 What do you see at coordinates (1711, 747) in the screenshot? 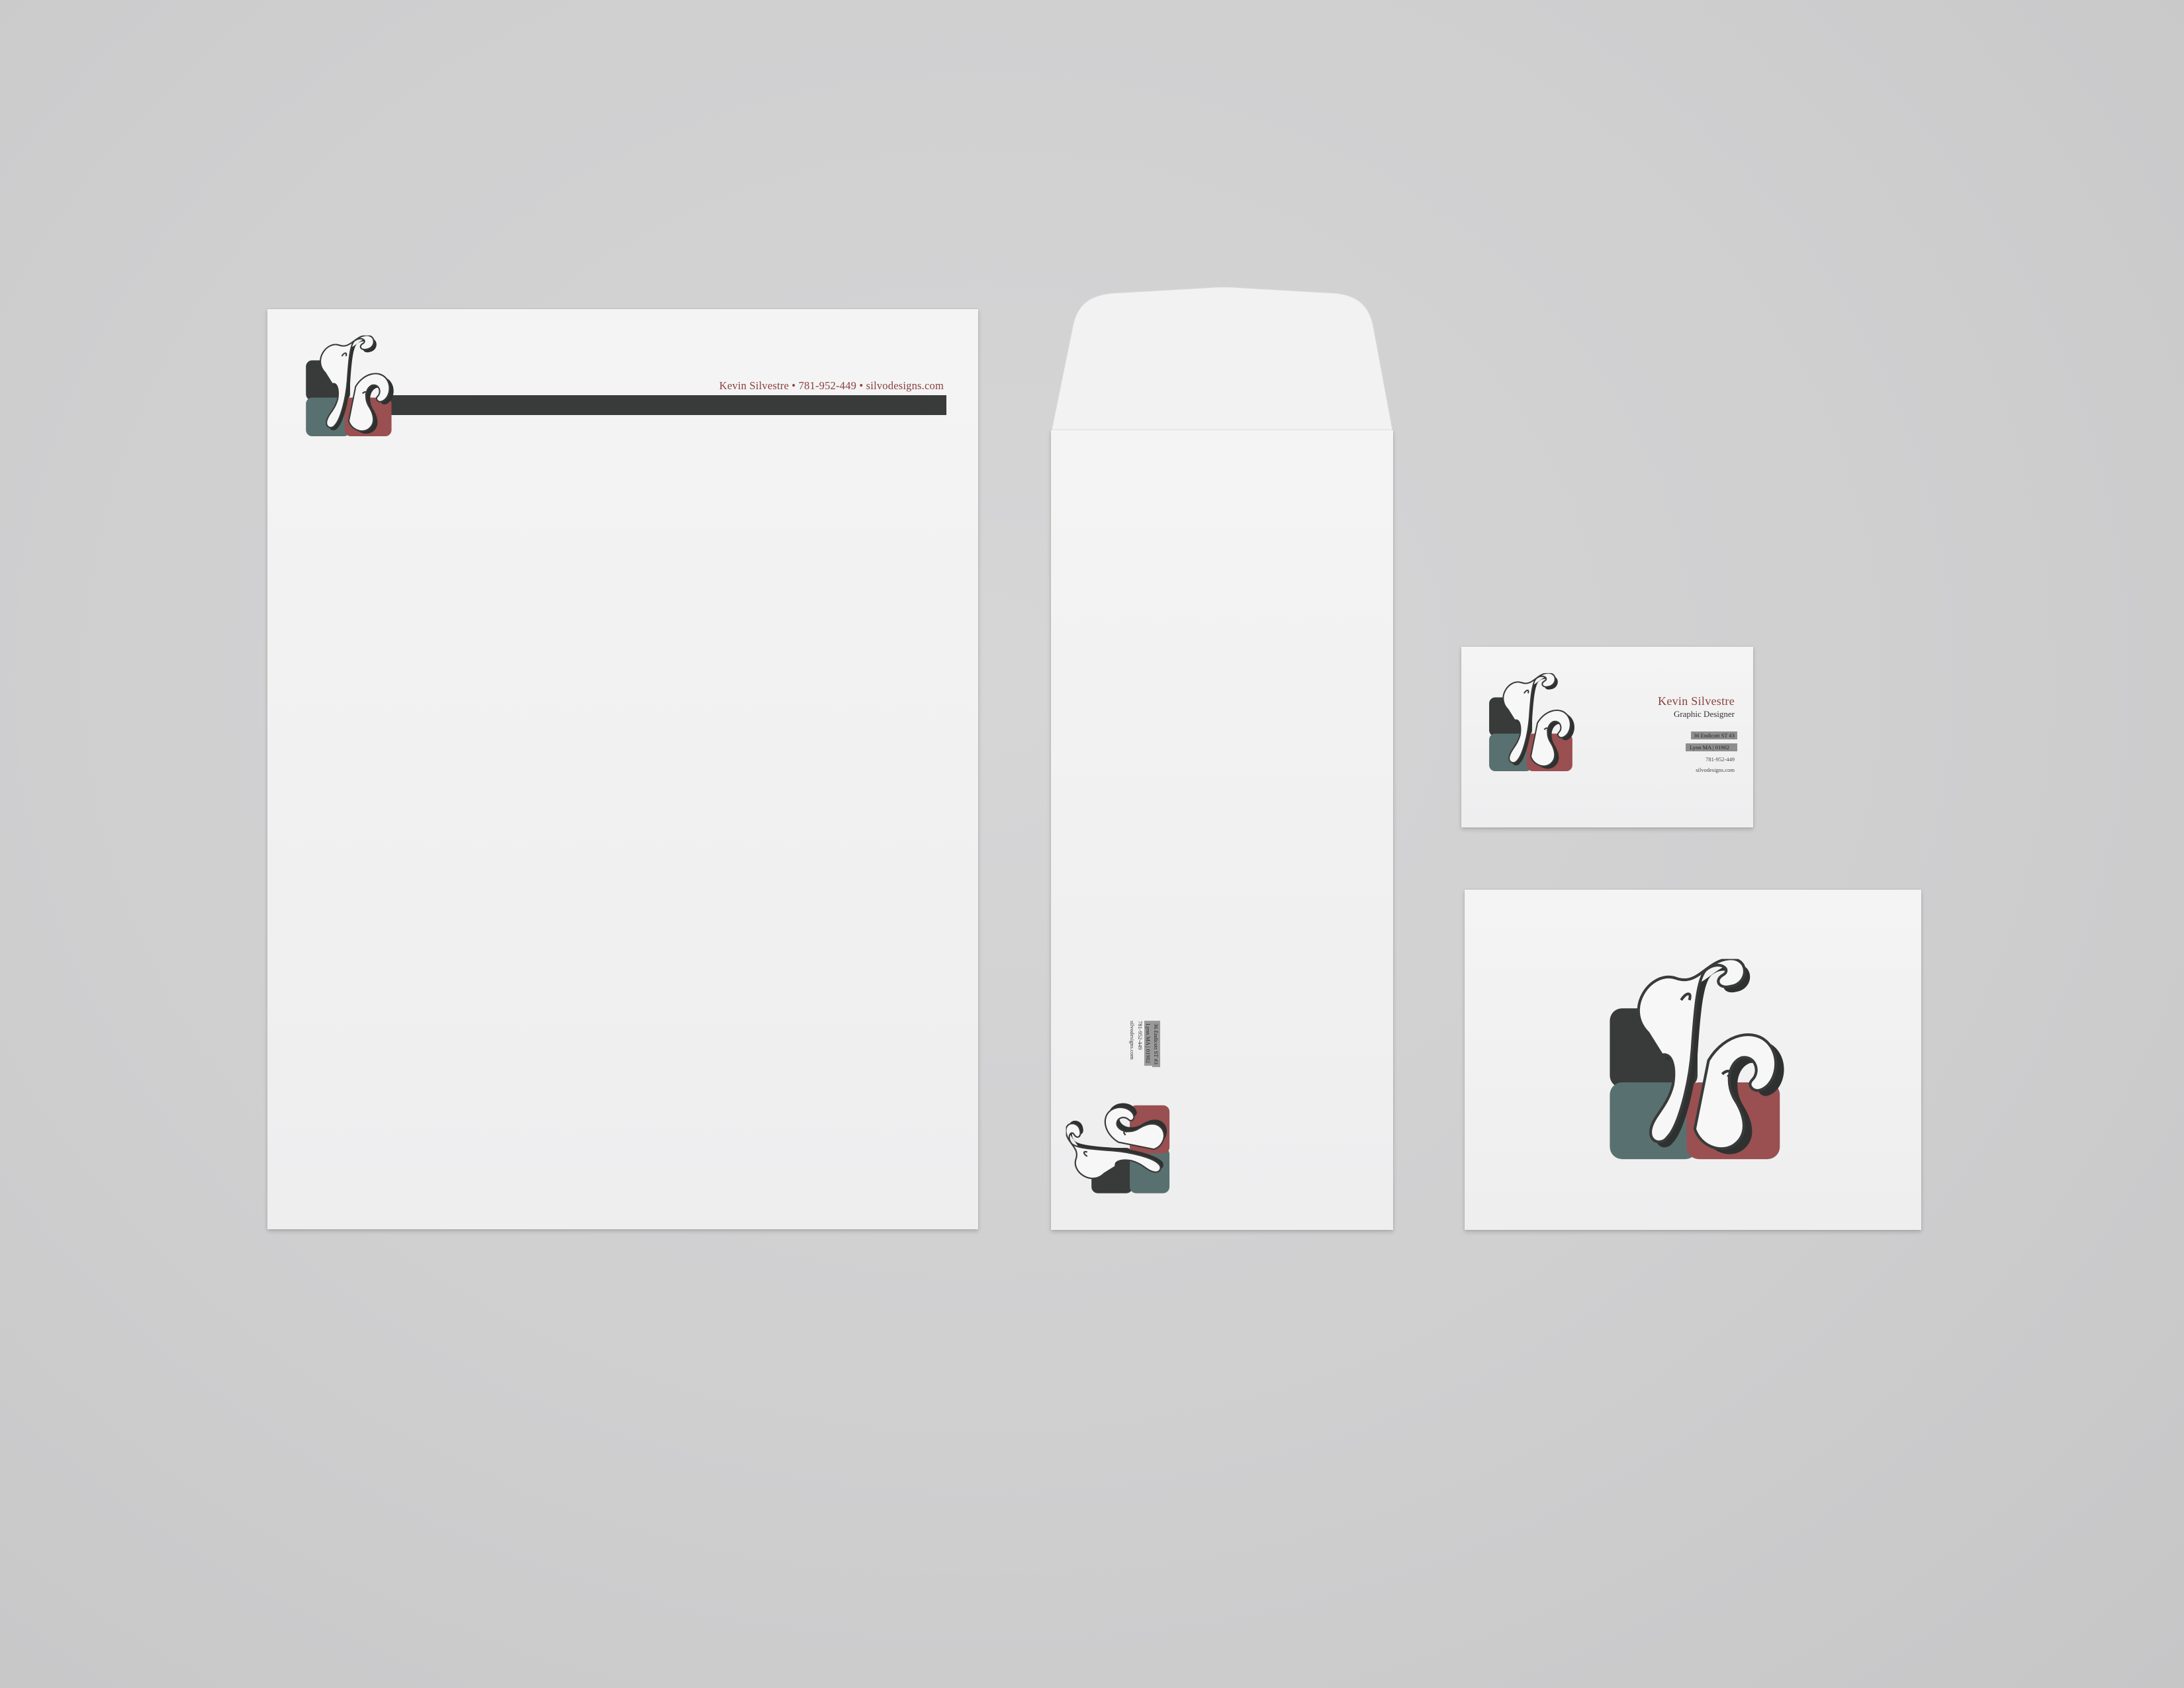
I see `business-card-address-line2: Lynn MA | 01902` at bounding box center [1711, 747].